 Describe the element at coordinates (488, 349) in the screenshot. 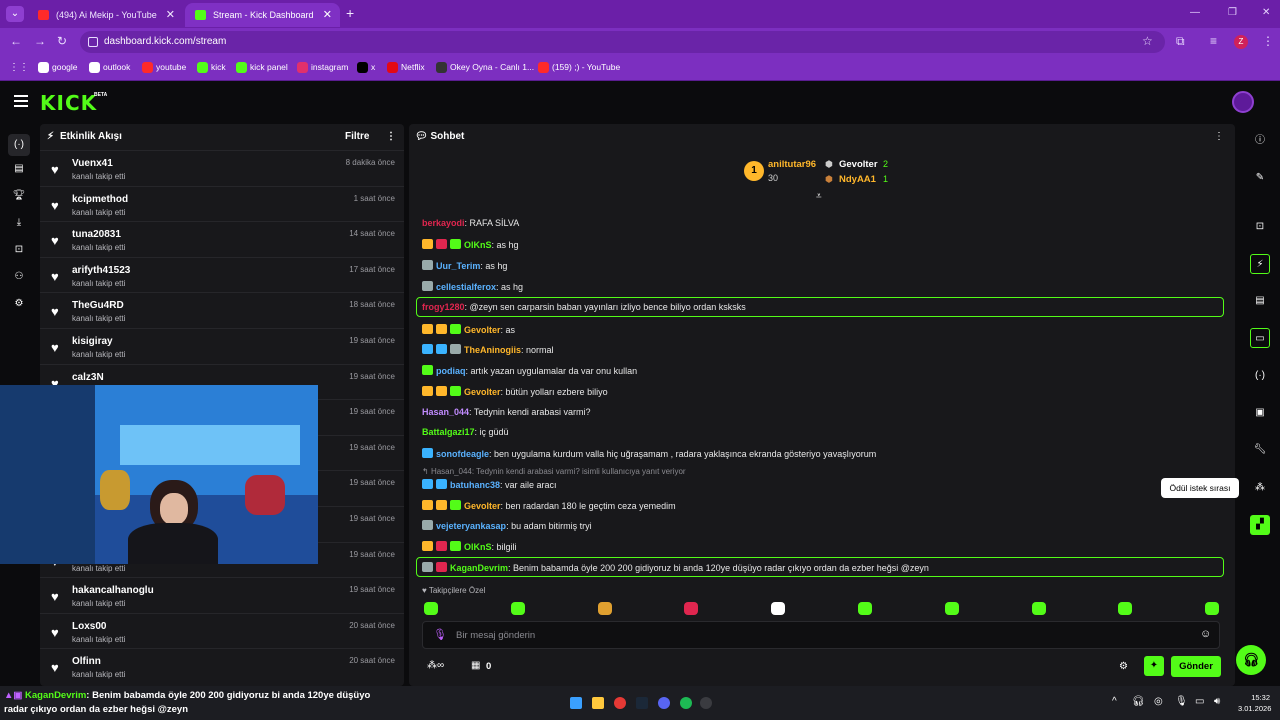

I see `chat-message: TheAninogiis: normal` at that location.